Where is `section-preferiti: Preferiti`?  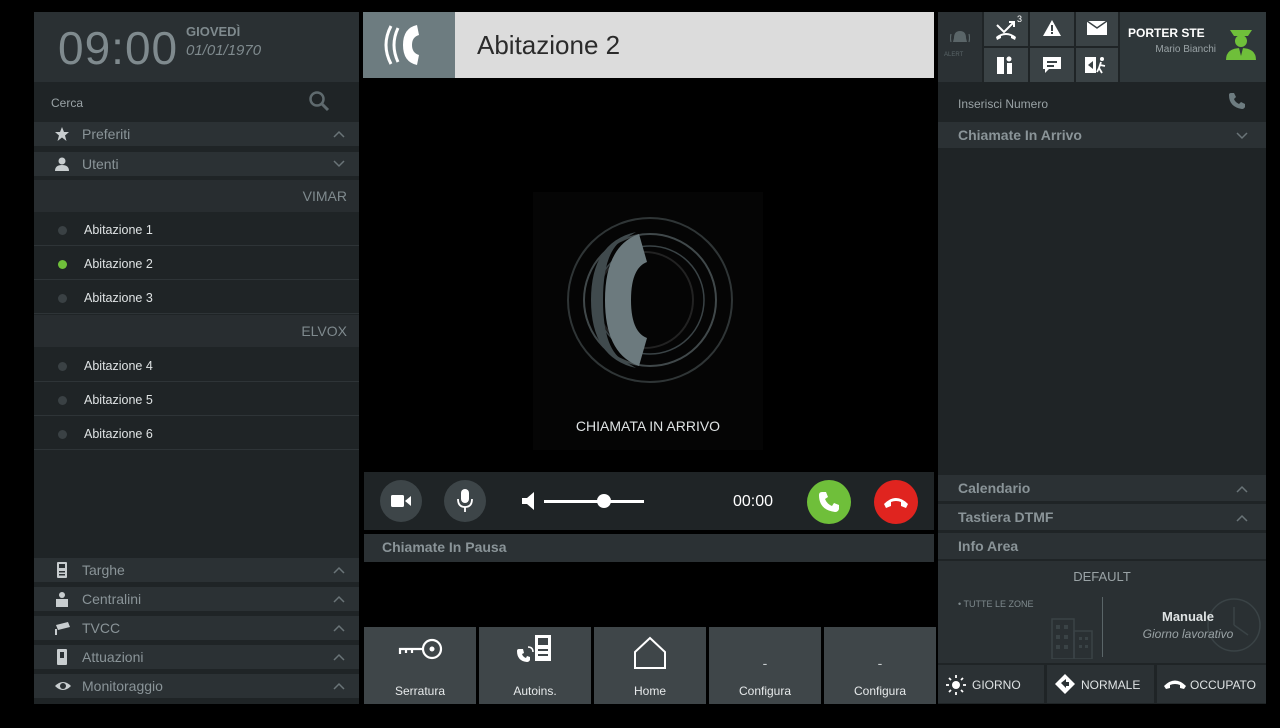
section-preferiti: Preferiti is located at coordinates (196, 134).